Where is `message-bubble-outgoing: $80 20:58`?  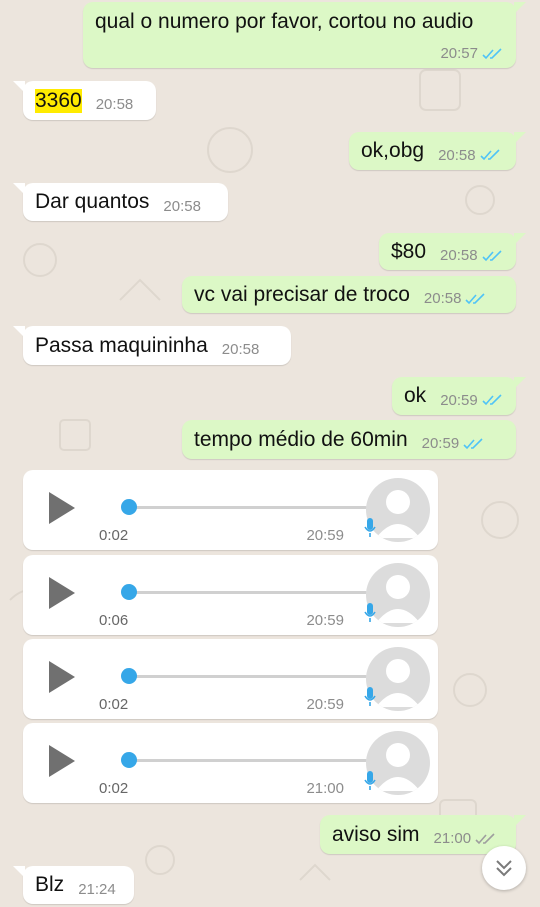
message-bubble-outgoing: $80 20:58 is located at coordinates (452, 251).